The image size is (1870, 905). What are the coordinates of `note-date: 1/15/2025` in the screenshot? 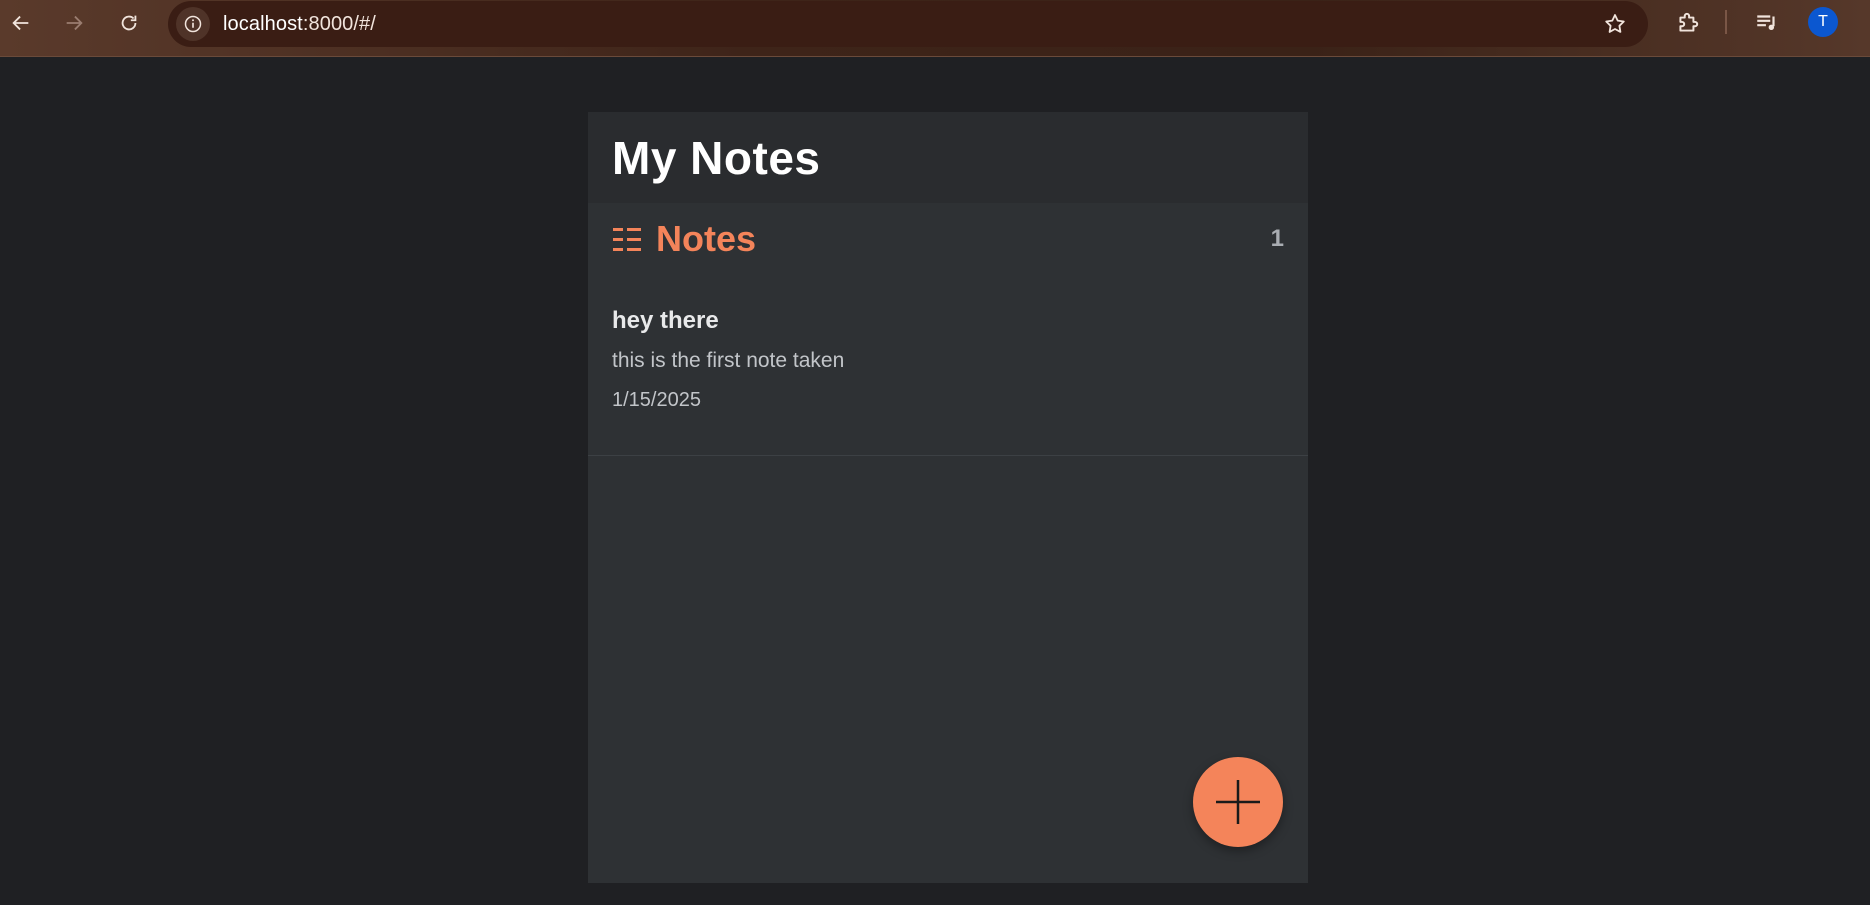 It's located at (656, 400).